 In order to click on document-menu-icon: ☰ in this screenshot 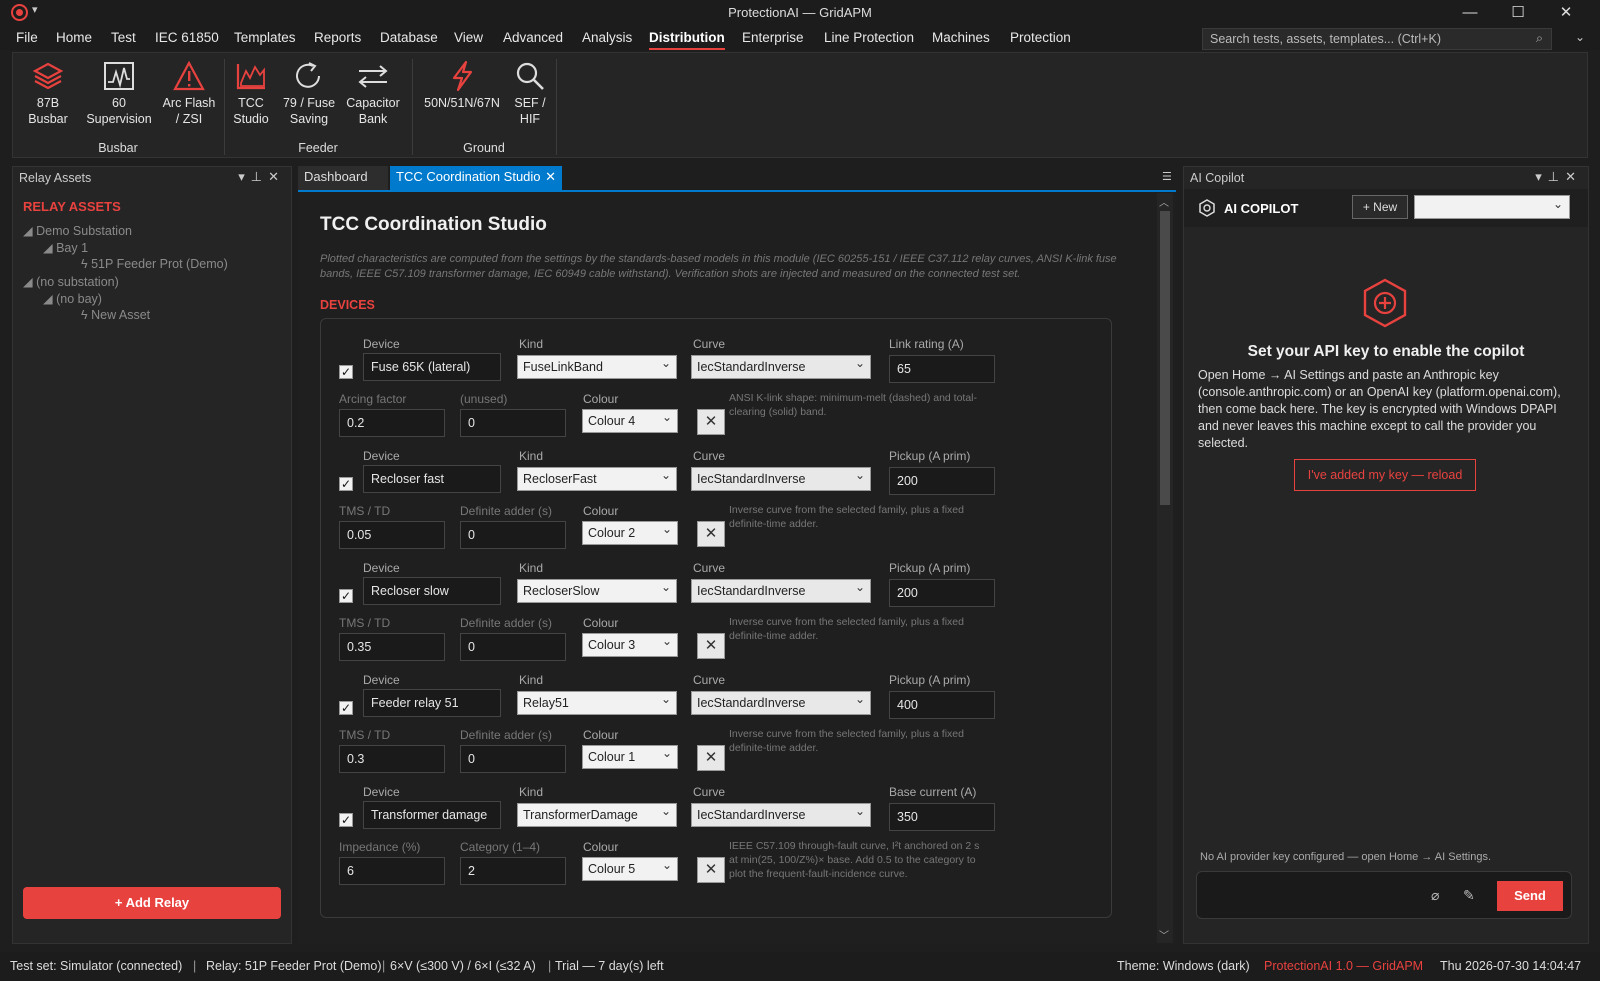, I will do `click(1167, 176)`.